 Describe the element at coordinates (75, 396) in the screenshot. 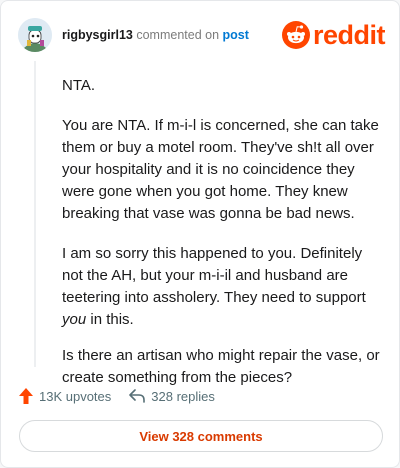

I see `upvote-count: 13K upvotes` at that location.